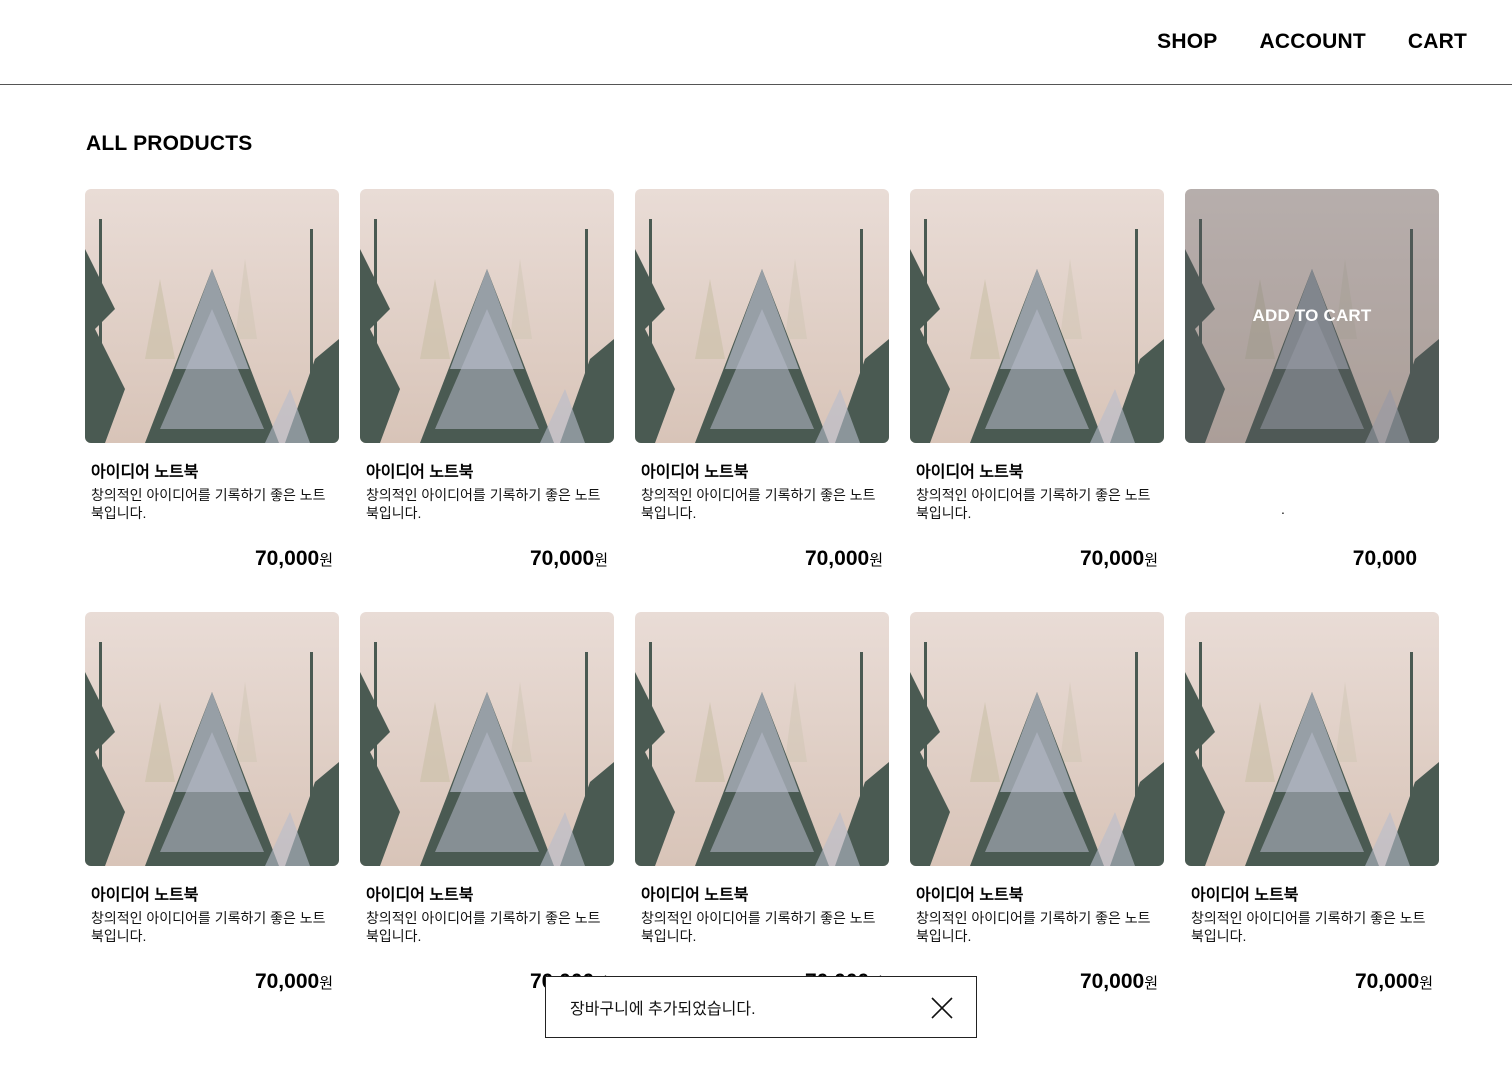 The height and width of the screenshot is (1082, 1512). I want to click on add-to-cart-overlay: ADD TO CART, so click(1312, 316).